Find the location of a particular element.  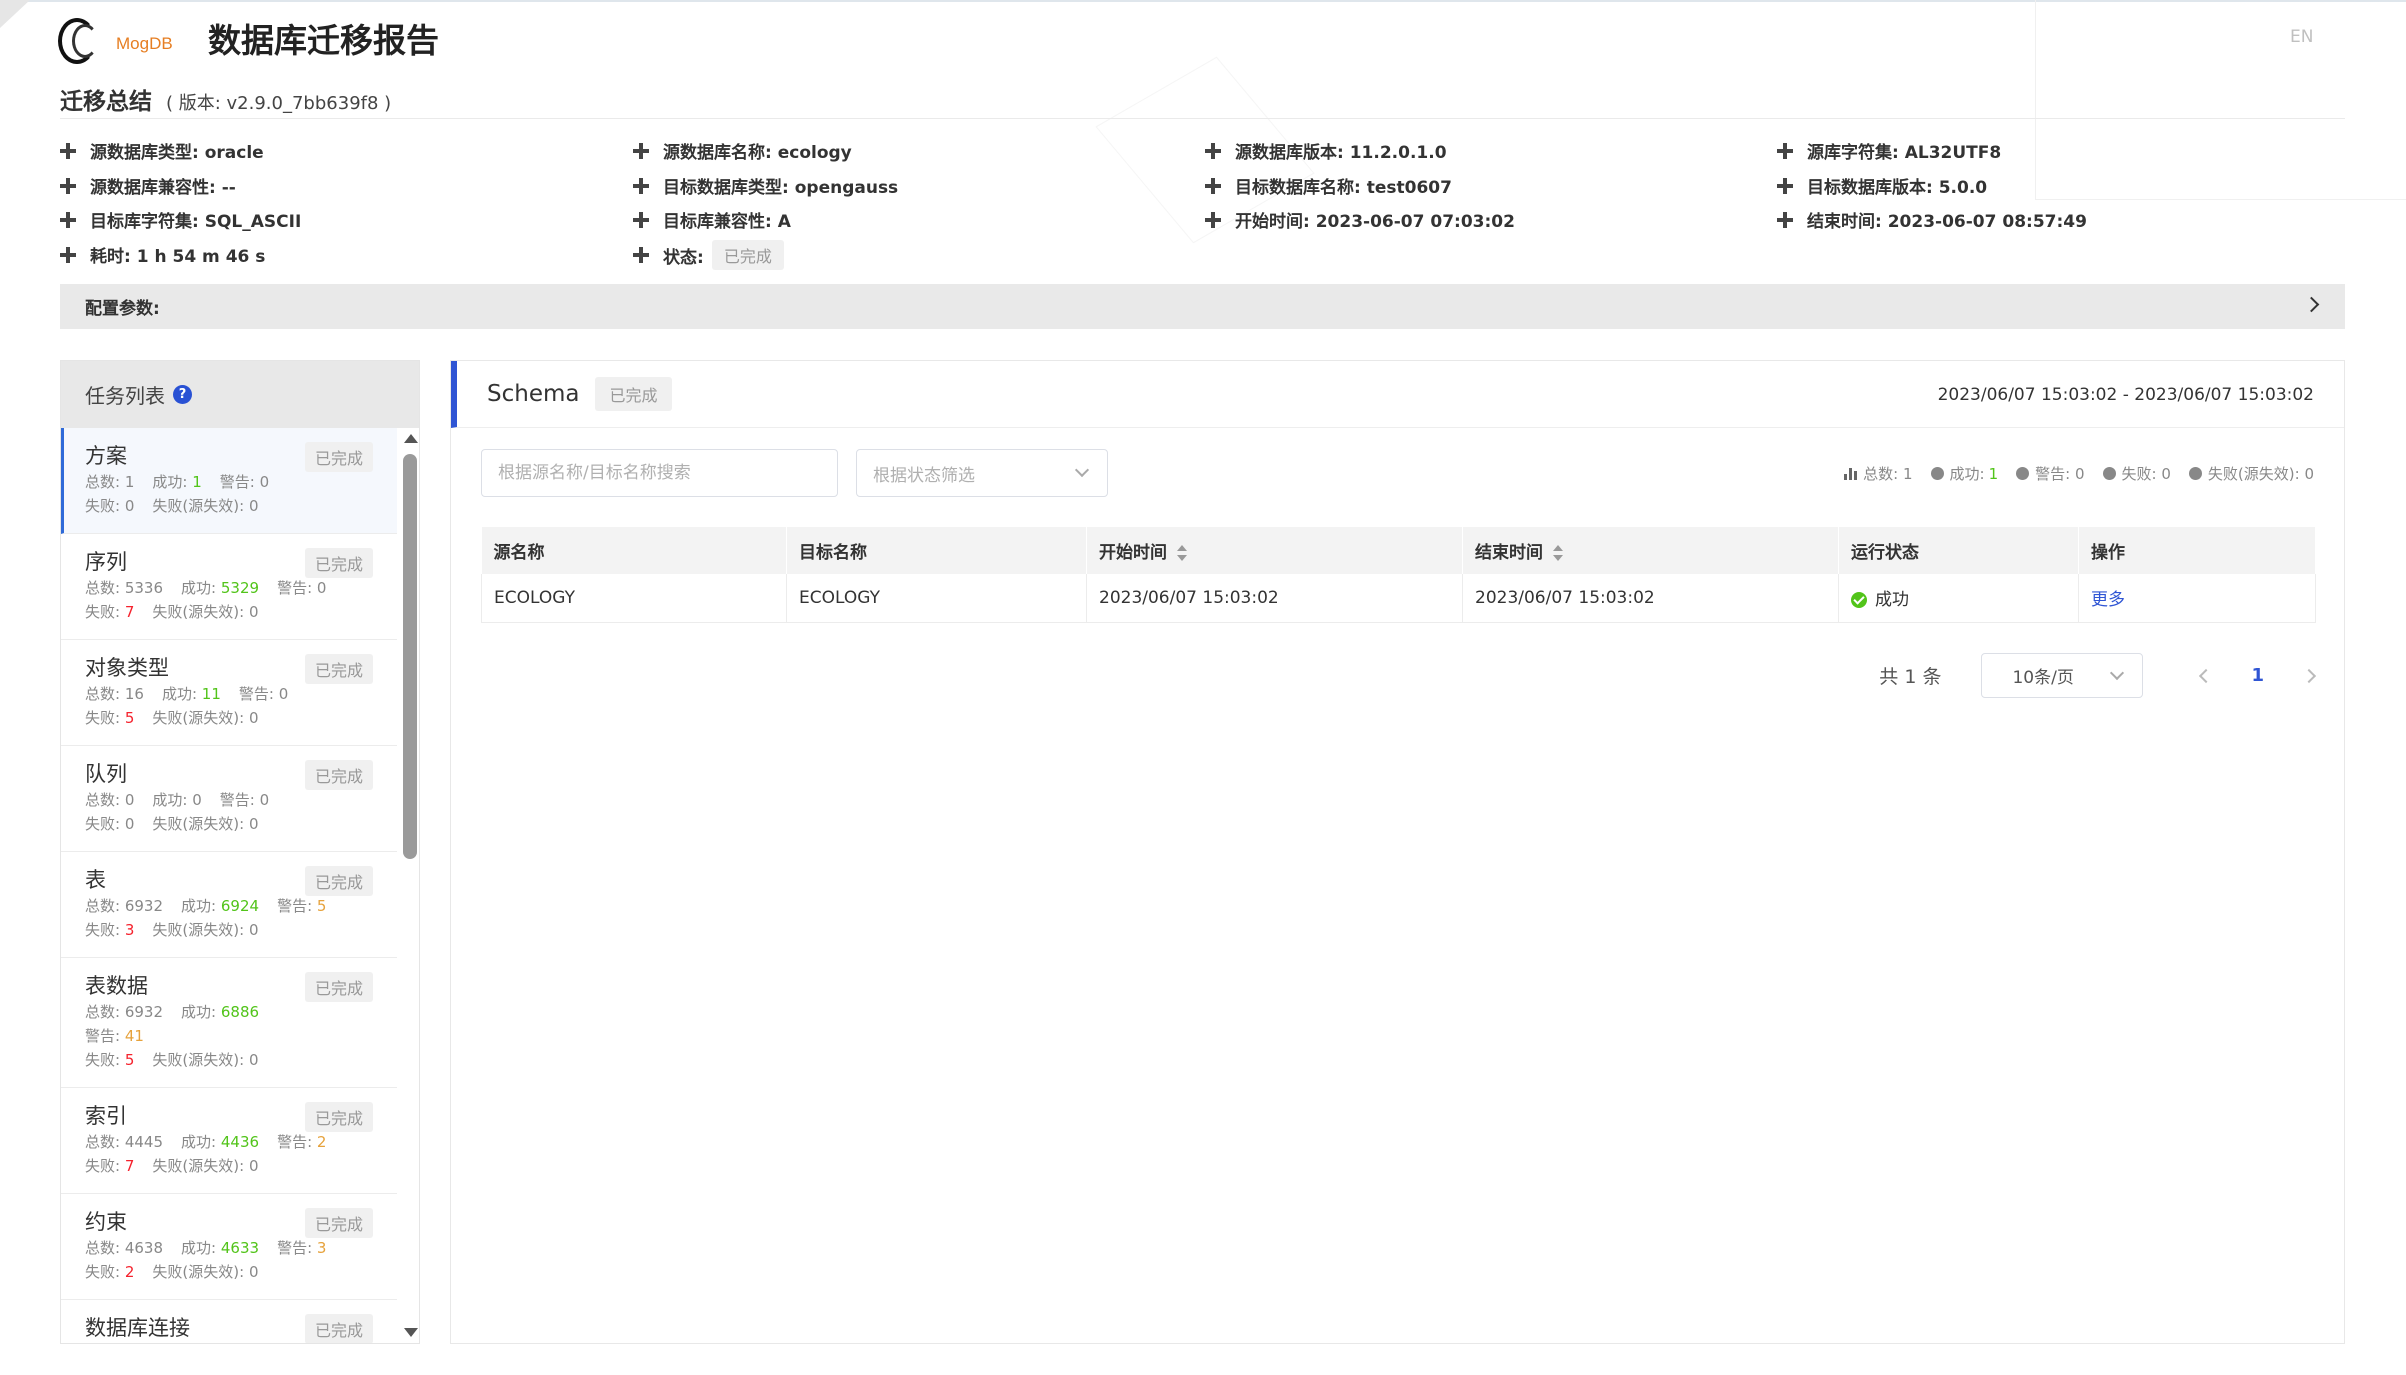

report-header: MogDB 数据库迁移报告 is located at coordinates (248, 38).